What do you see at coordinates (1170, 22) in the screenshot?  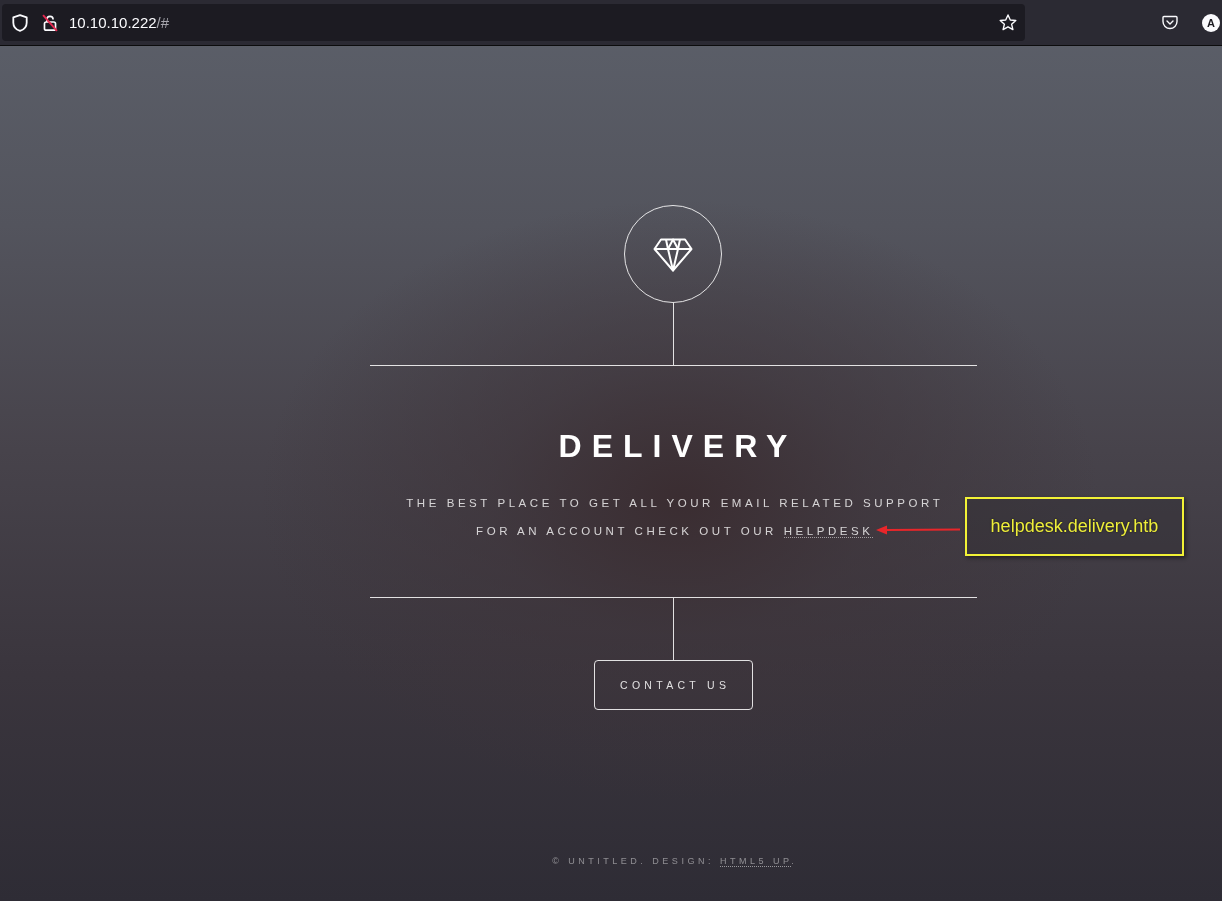 I see `pocket-icon` at bounding box center [1170, 22].